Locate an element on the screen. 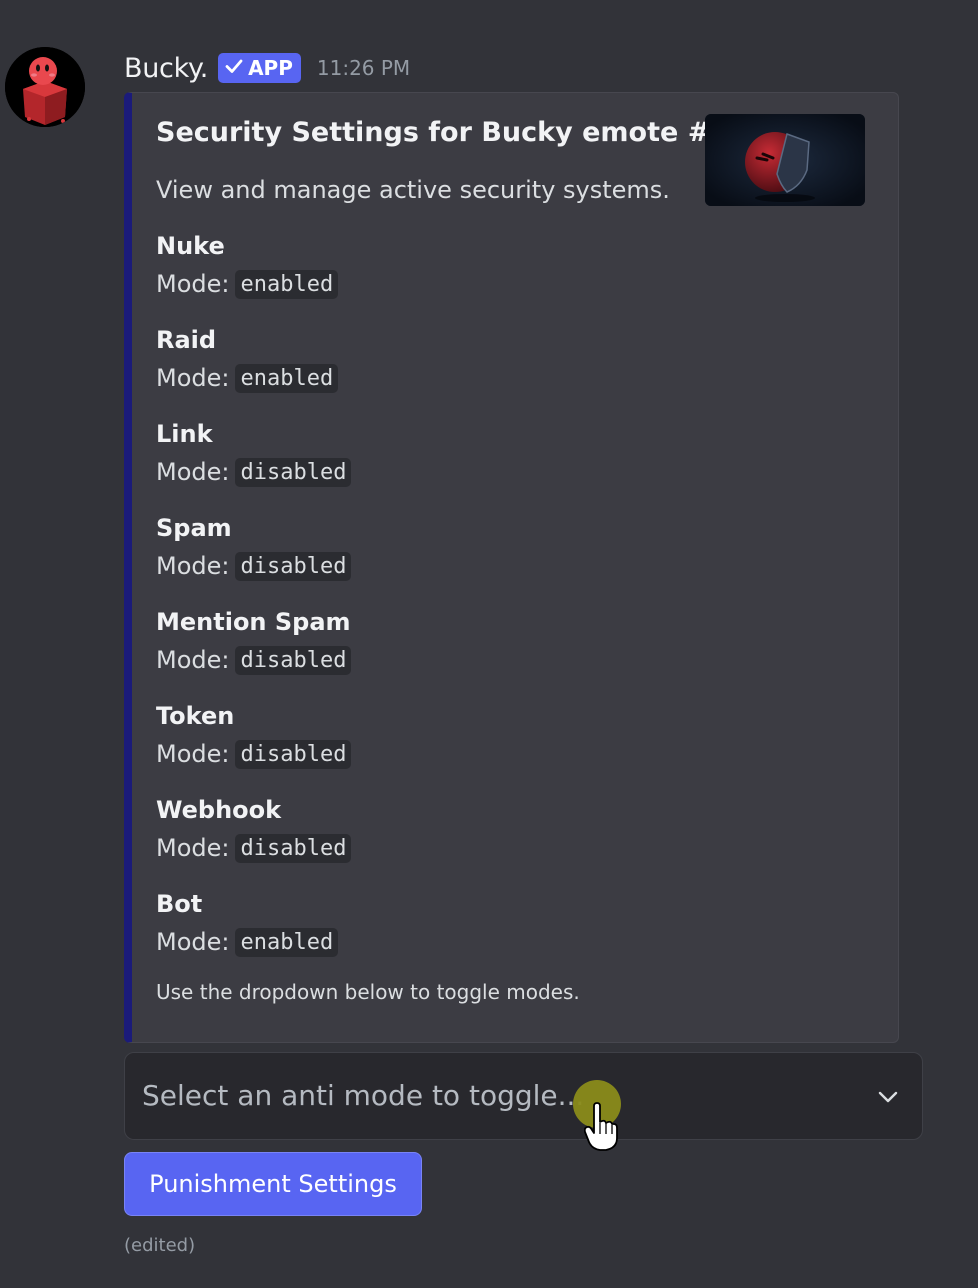 The image size is (978, 1288). message-timestamp: 11:26 PM is located at coordinates (363, 68).